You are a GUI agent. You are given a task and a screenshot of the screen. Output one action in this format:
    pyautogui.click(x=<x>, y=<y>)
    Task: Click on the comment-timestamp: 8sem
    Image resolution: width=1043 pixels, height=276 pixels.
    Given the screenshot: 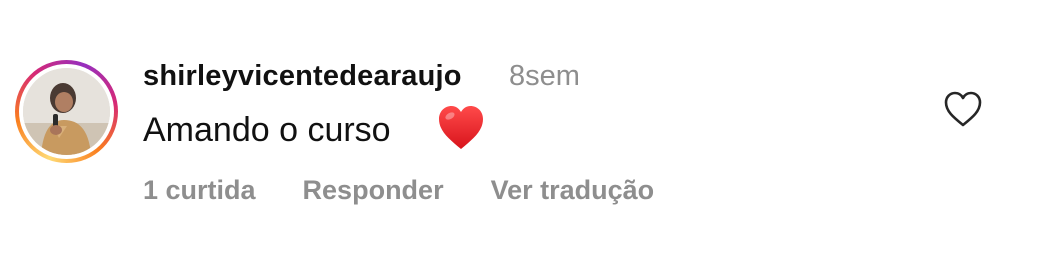 What is the action you would take?
    pyautogui.click(x=544, y=76)
    